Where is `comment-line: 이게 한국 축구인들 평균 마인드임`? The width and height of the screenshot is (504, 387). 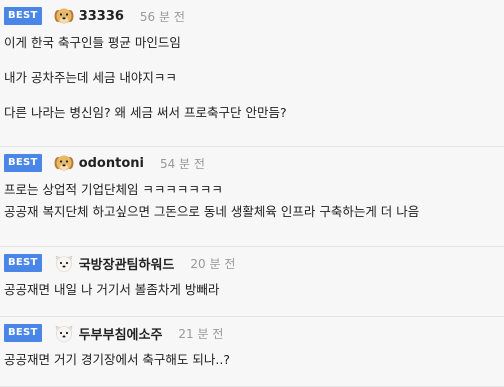
comment-line: 이게 한국 축구인들 평균 마인드임 is located at coordinates (92, 42).